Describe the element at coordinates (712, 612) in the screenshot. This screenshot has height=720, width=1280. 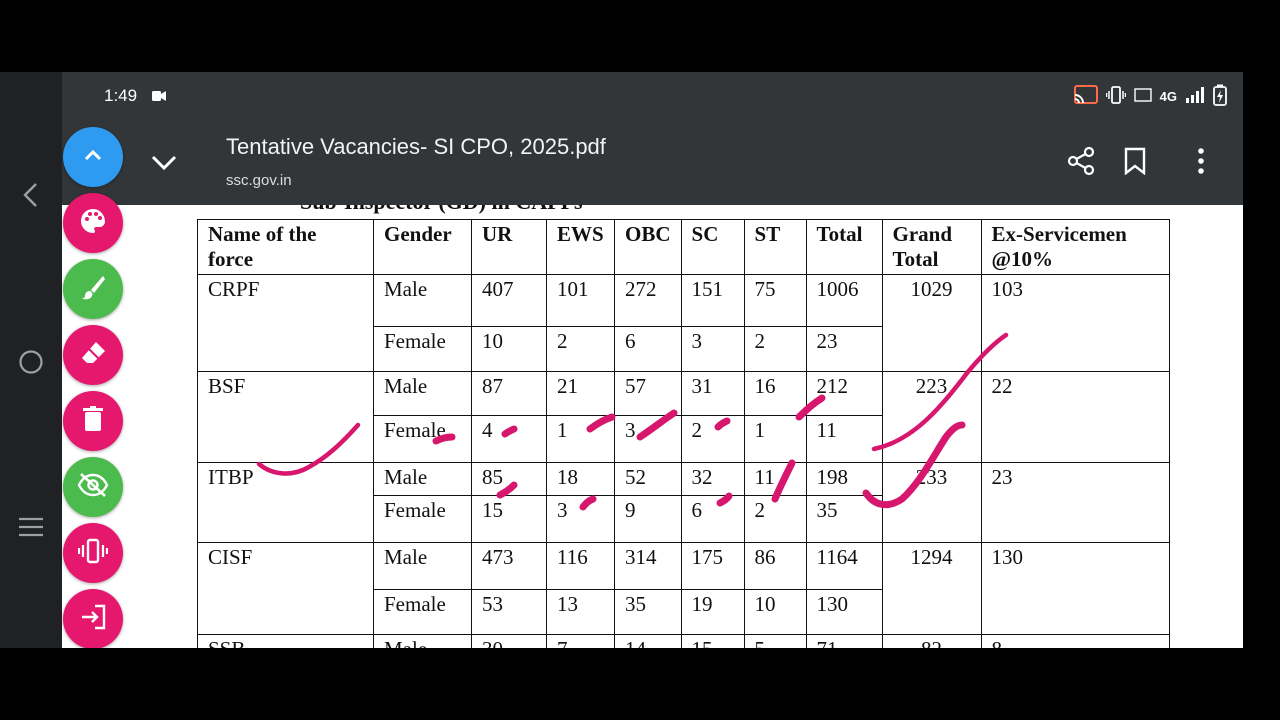
I see `value-cell: 19` at that location.